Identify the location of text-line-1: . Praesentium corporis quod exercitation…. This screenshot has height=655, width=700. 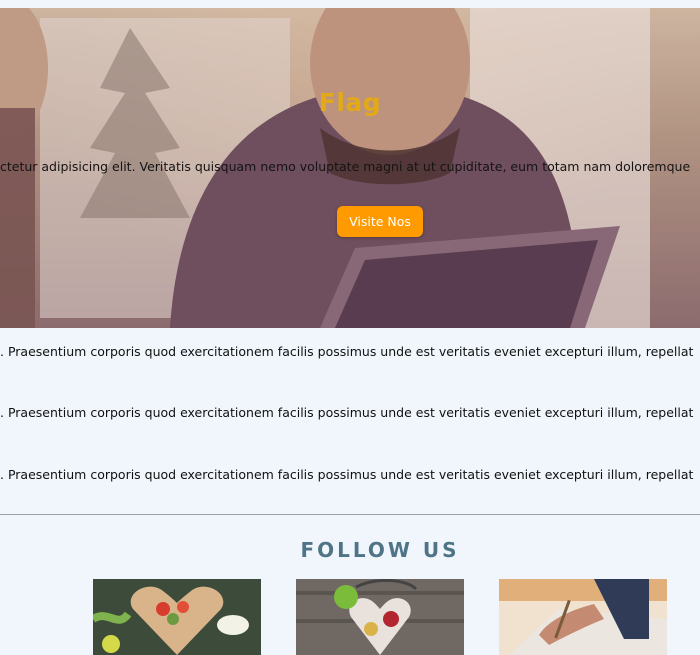
(347, 351).